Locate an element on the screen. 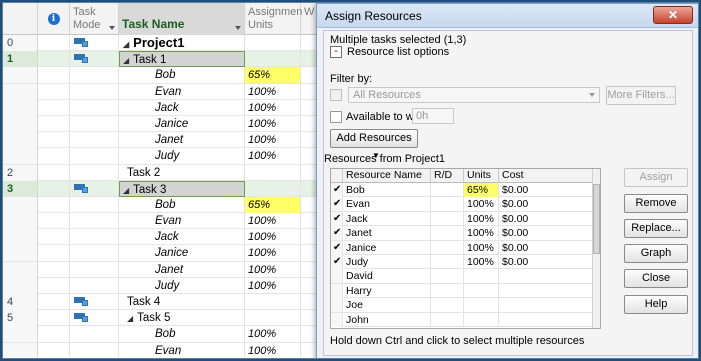  row-task-name-cell: Jack is located at coordinates (182, 107).